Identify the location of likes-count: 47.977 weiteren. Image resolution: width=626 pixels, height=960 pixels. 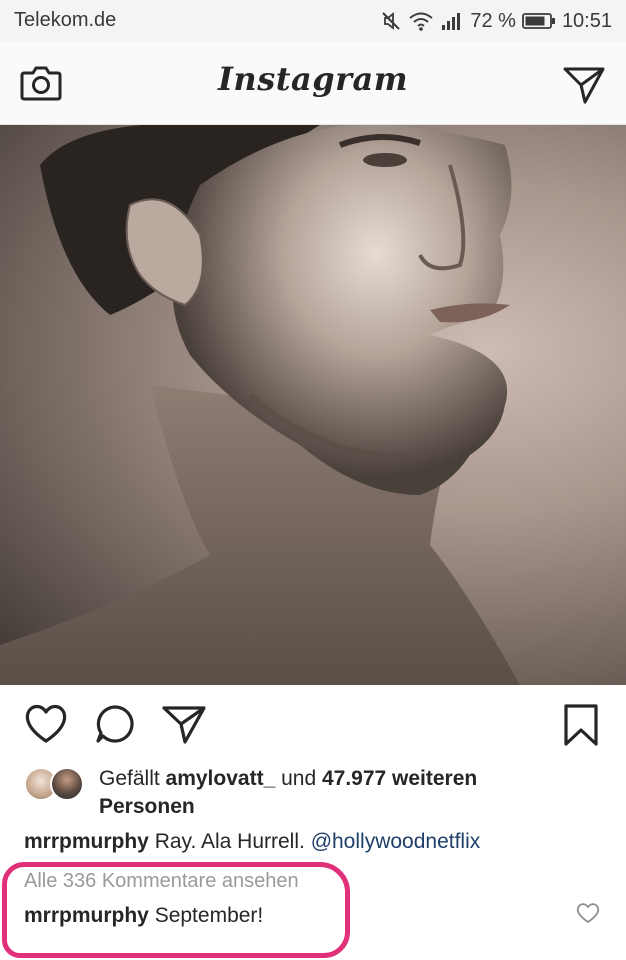
(399, 778).